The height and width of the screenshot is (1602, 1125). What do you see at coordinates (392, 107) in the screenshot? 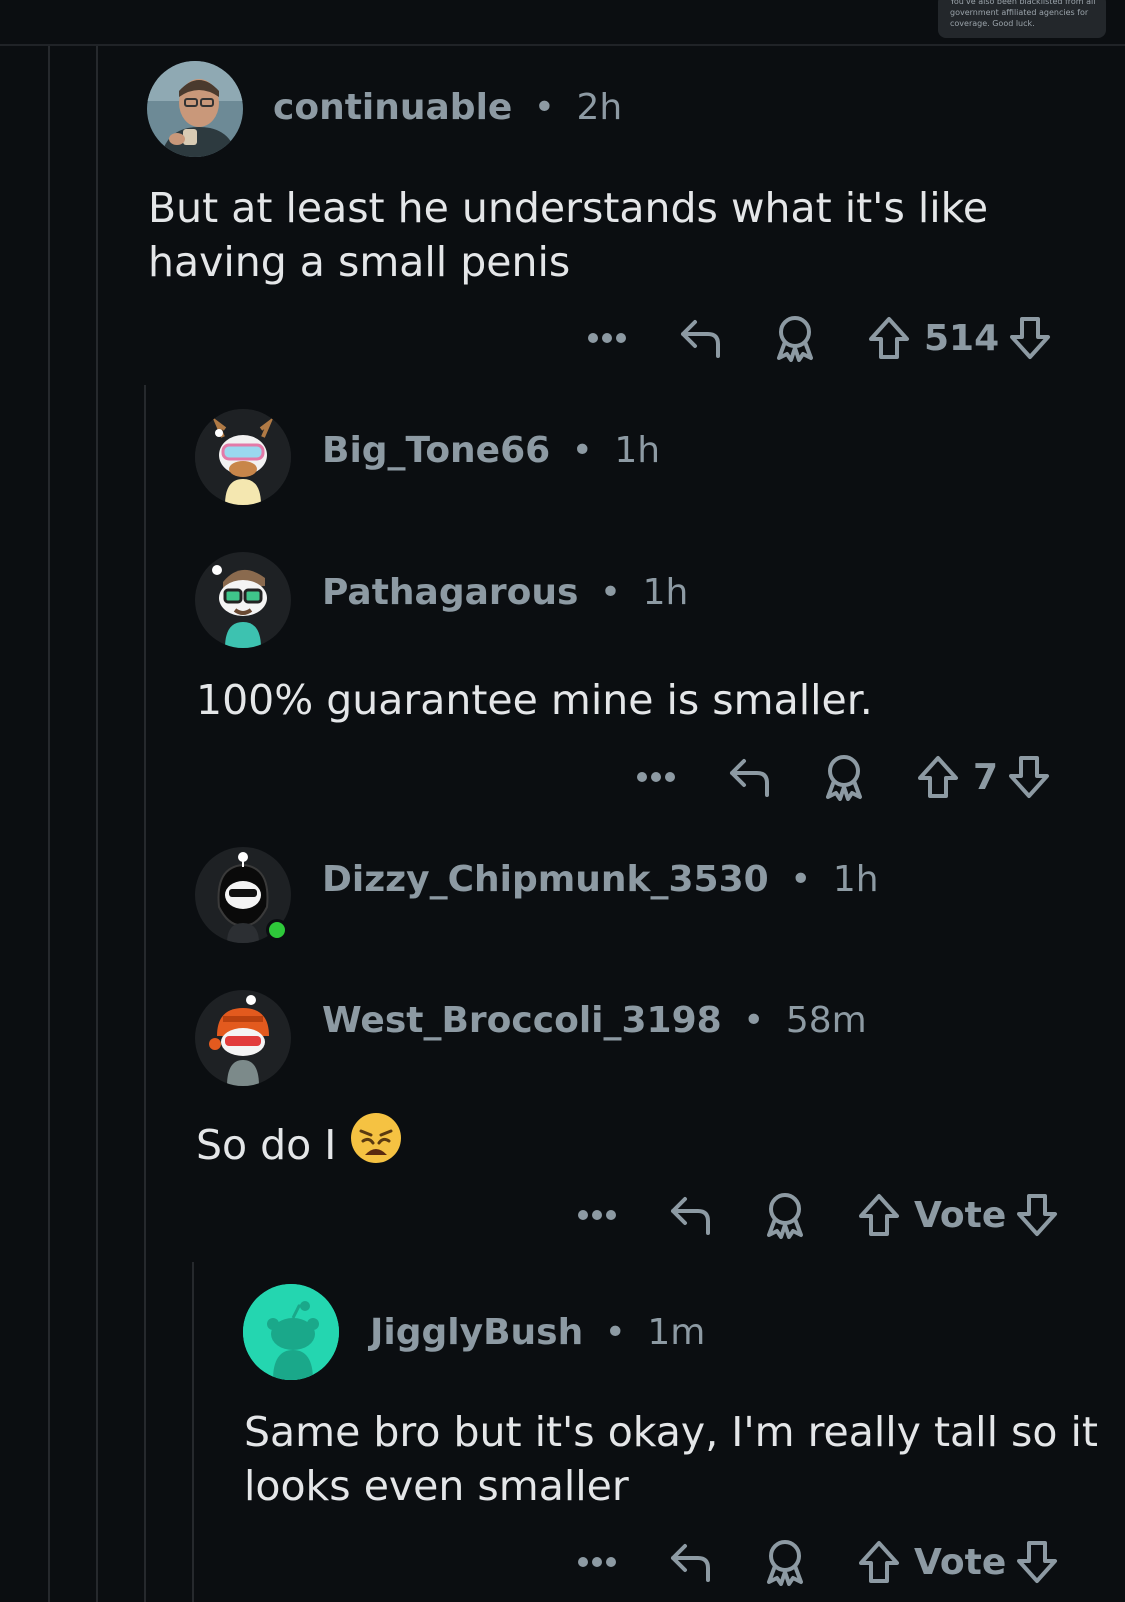
I see `username: continuable` at bounding box center [392, 107].